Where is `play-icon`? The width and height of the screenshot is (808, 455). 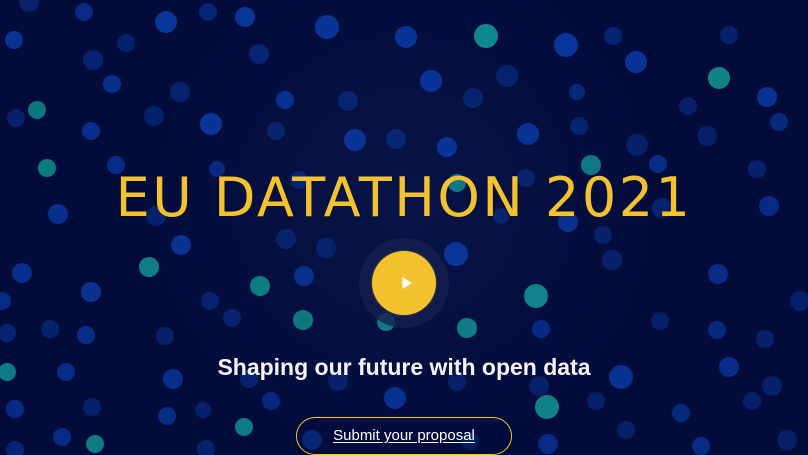
play-icon is located at coordinates (406, 283).